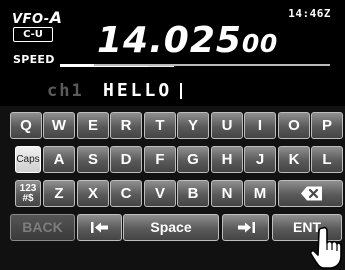 The width and height of the screenshot is (345, 270). I want to click on text-entry-field: ch1 HELLO, so click(172, 92).